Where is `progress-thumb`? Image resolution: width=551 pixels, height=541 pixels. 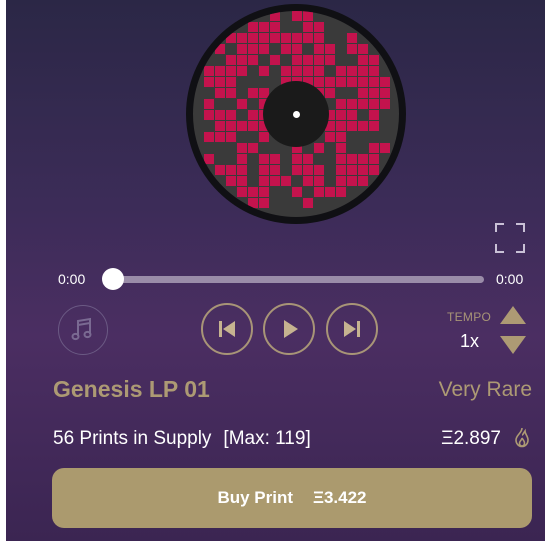
progress-thumb is located at coordinates (113, 279).